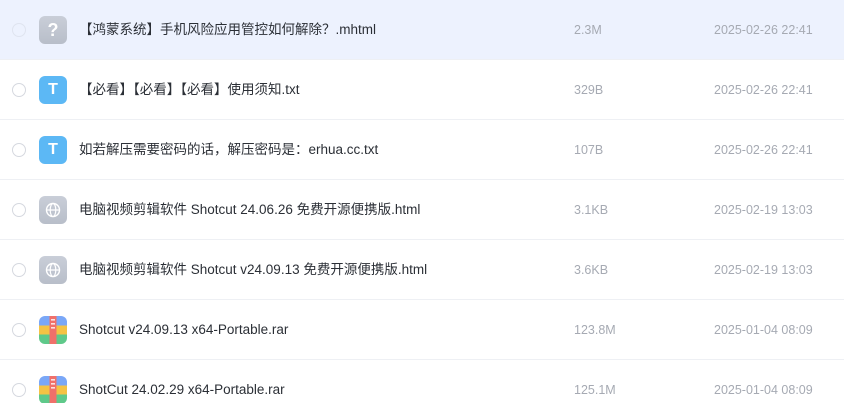  Describe the element at coordinates (591, 210) in the screenshot. I see `file-size: 3.1KB` at that location.